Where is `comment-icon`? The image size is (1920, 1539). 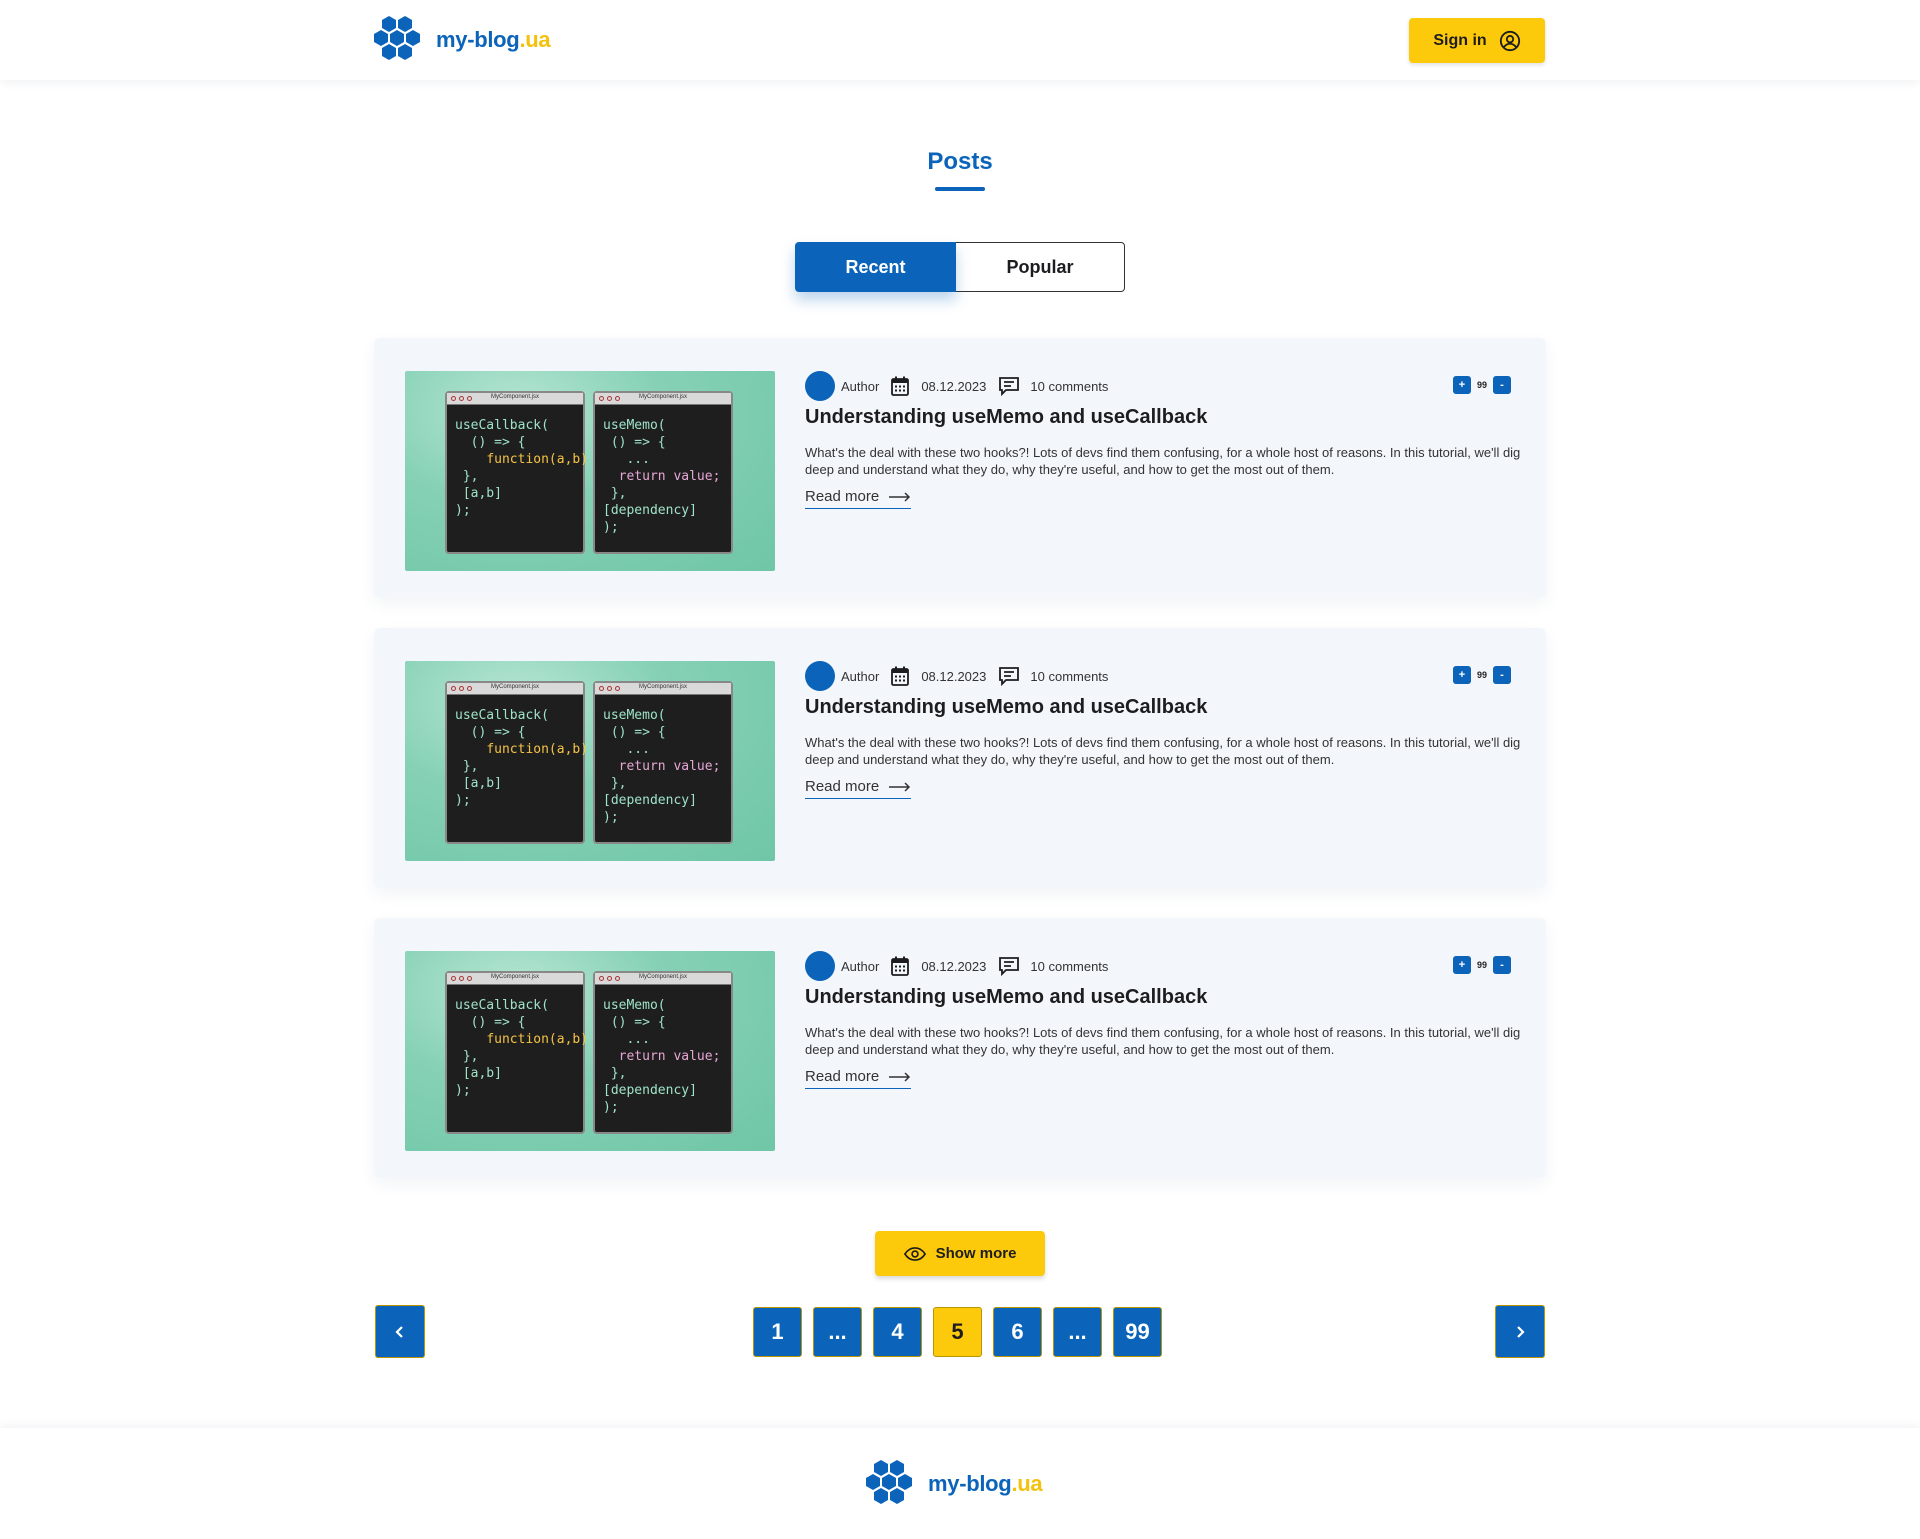
comment-icon is located at coordinates (1009, 966).